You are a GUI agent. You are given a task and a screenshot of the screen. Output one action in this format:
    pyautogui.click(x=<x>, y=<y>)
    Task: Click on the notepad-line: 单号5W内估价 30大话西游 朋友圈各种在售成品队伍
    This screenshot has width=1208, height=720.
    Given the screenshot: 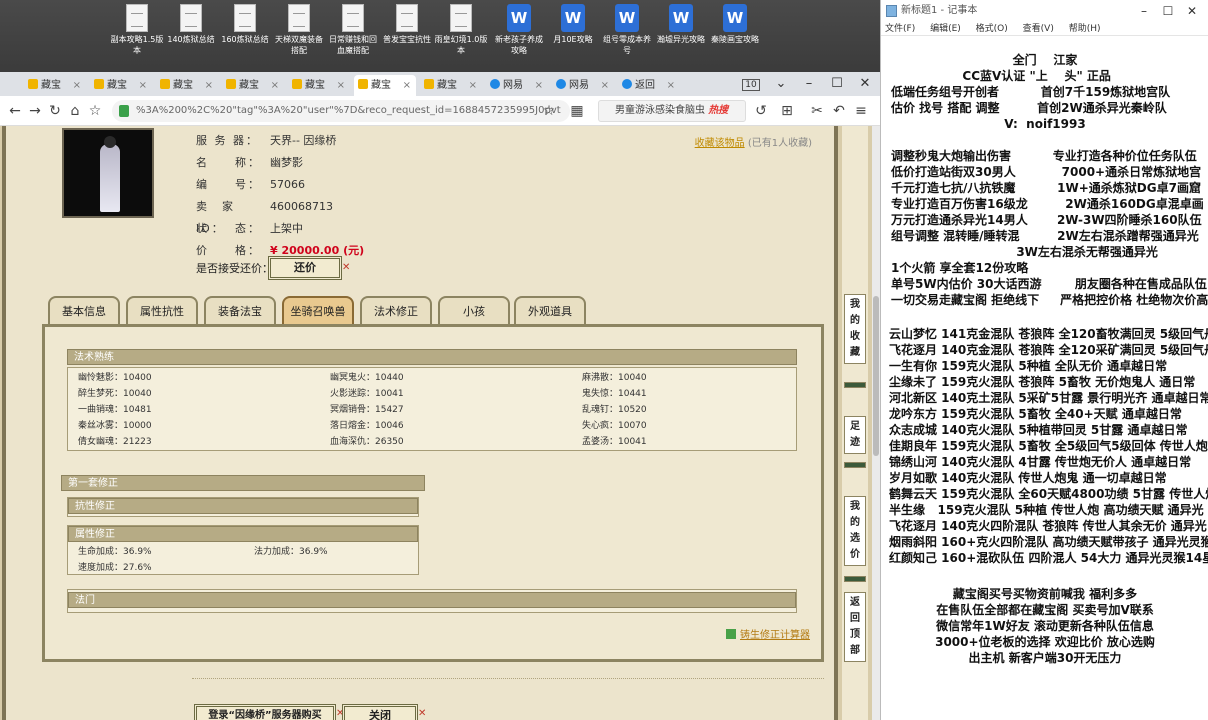 What is the action you would take?
    pyautogui.click(x=1049, y=284)
    